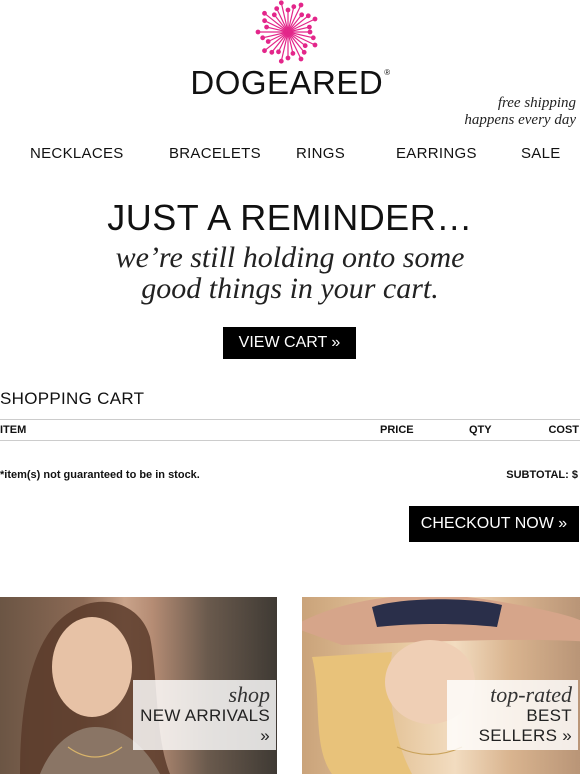 The height and width of the screenshot is (774, 580). Describe the element at coordinates (563, 430) in the screenshot. I see `column-cost: COST` at that location.